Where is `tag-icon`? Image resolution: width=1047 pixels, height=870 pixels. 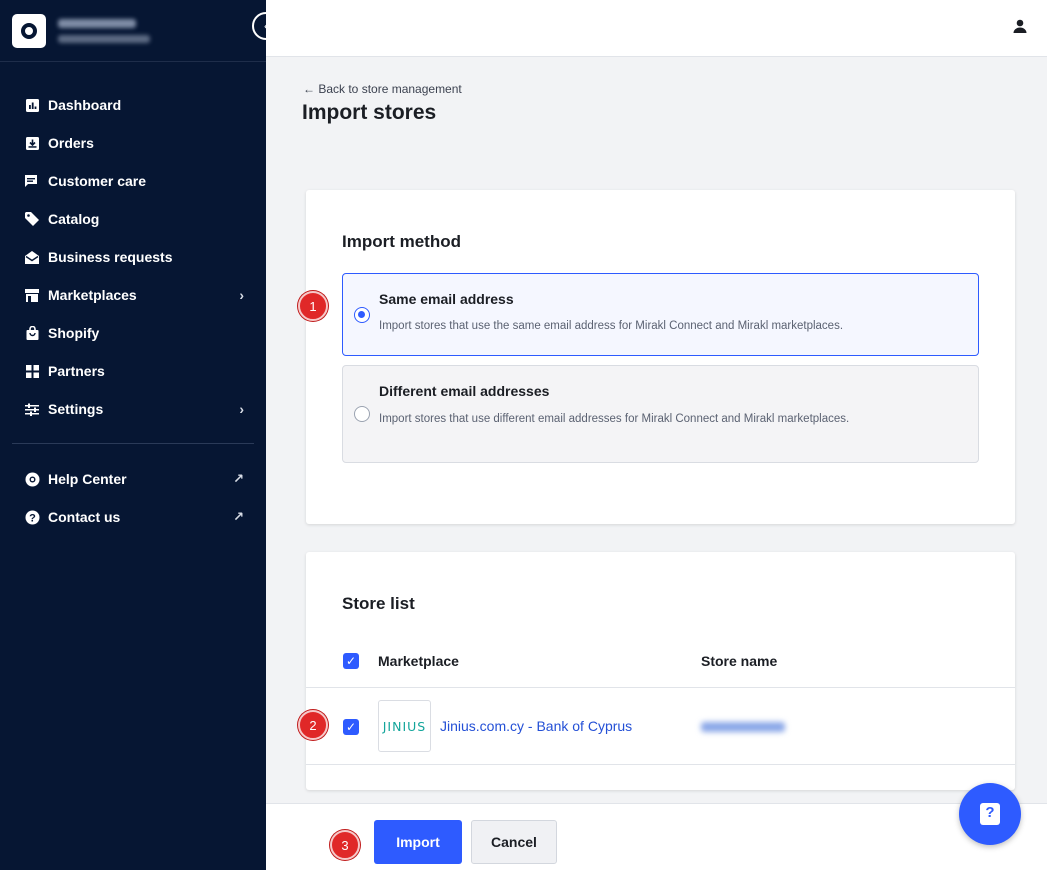
tag-icon is located at coordinates (32, 219).